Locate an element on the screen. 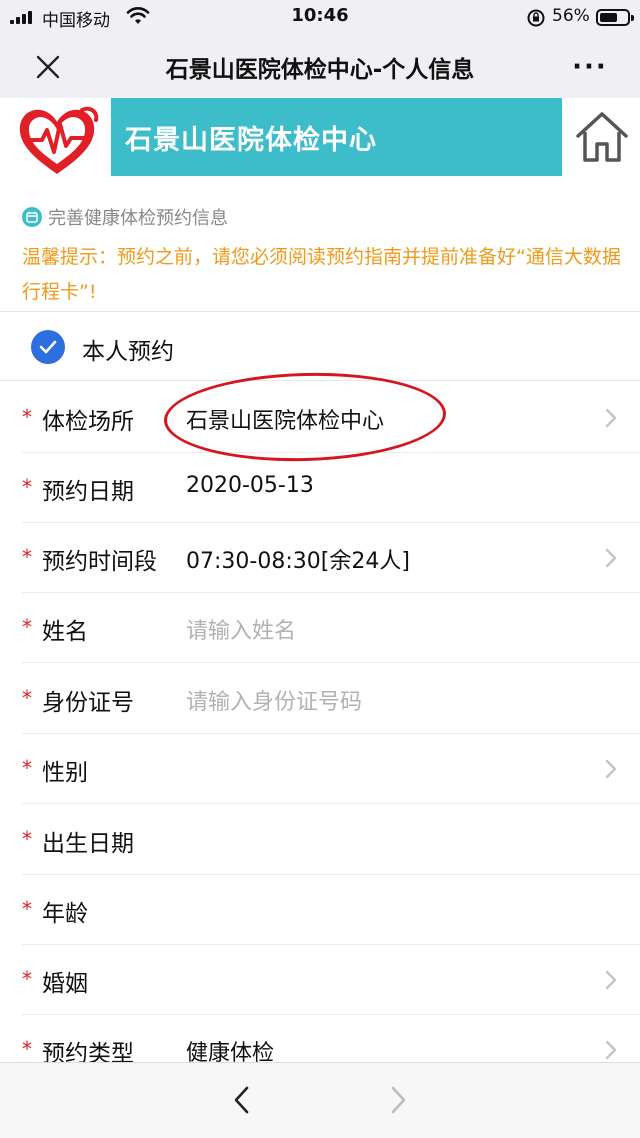  self-booking-label: 本人预约 is located at coordinates (128, 352).